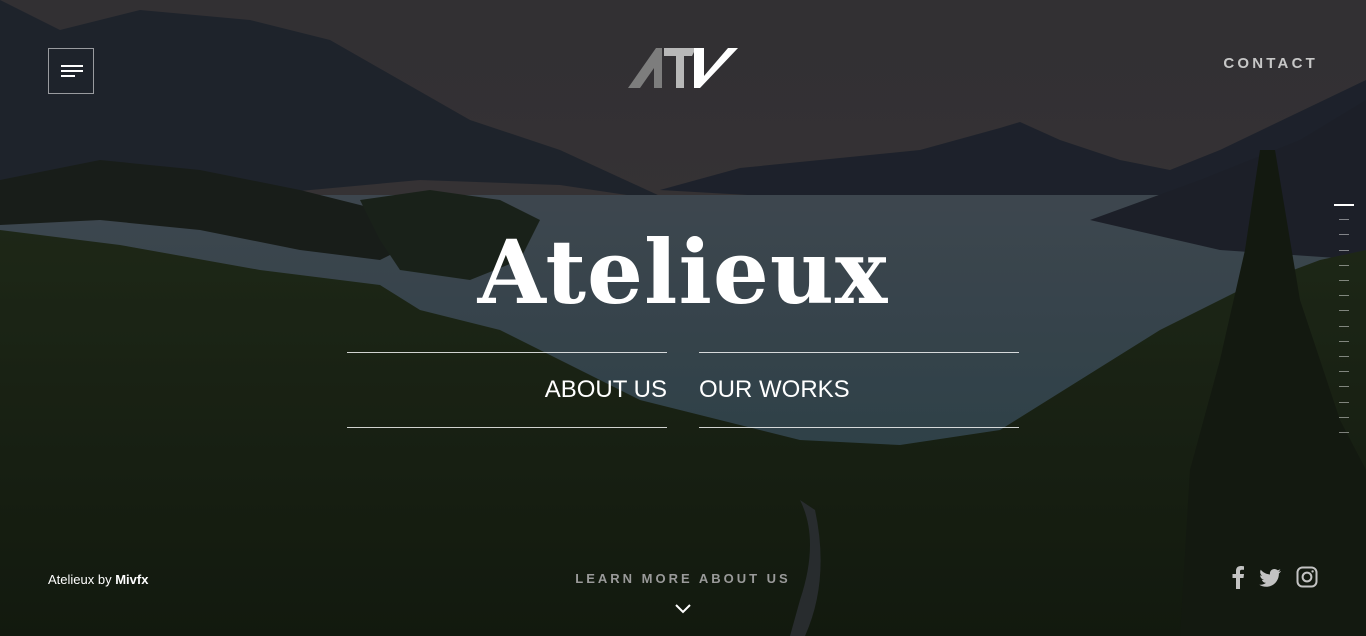 The image size is (1366, 636). Describe the element at coordinates (683, 578) in the screenshot. I see `learn-more-link: LEARN MORE ABOUT US` at that location.